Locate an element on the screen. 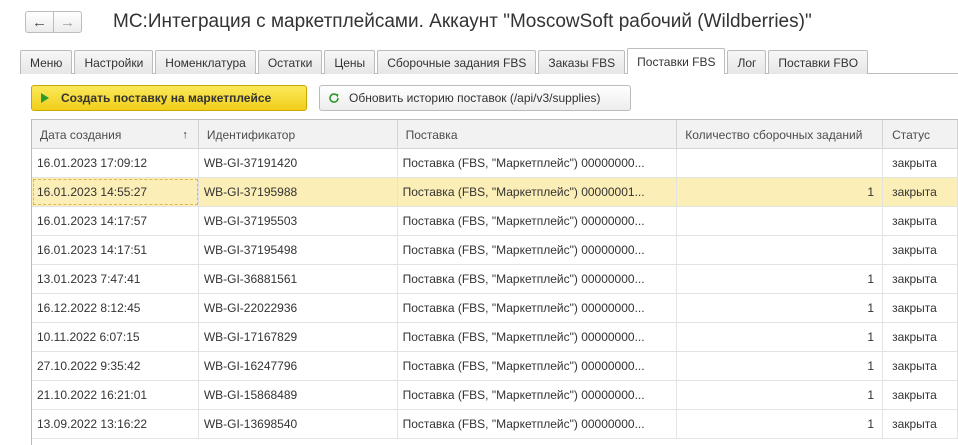  forward-button: → is located at coordinates (67, 22).